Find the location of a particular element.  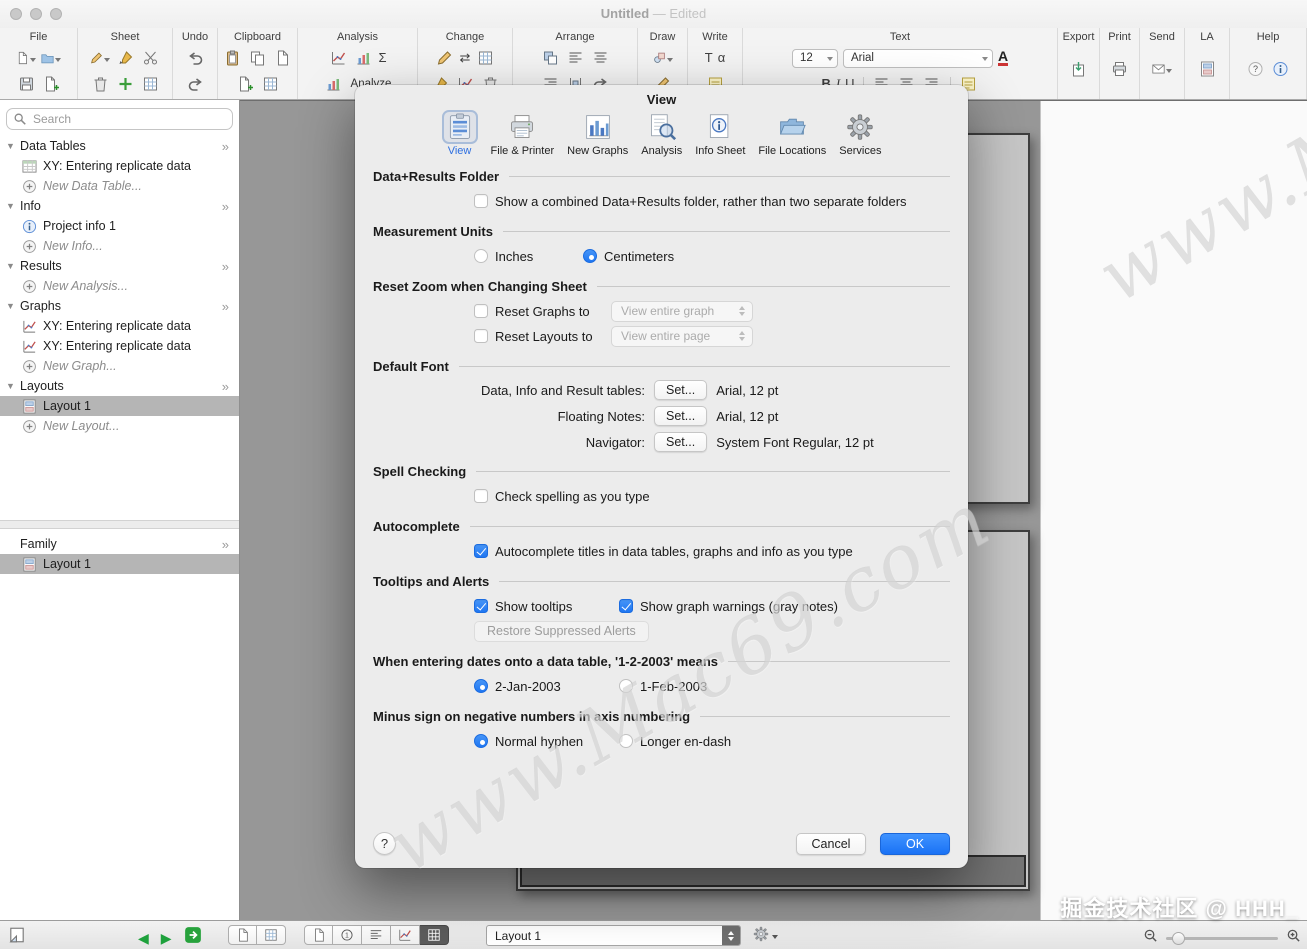

edit-sheet-button is located at coordinates (100, 58).